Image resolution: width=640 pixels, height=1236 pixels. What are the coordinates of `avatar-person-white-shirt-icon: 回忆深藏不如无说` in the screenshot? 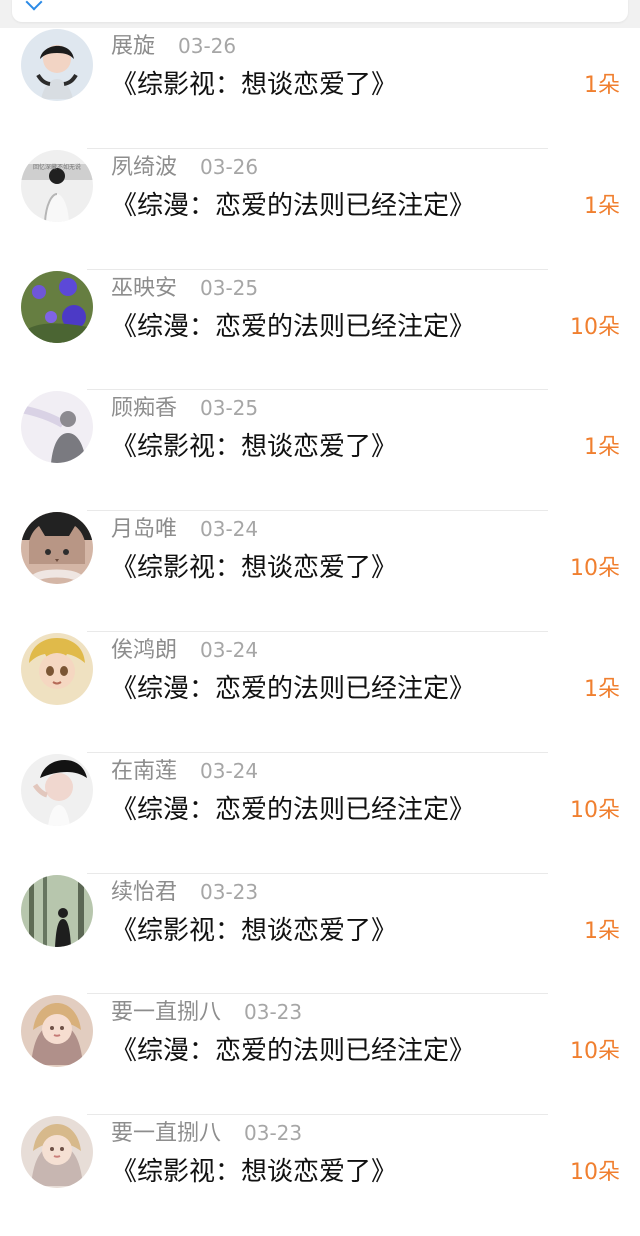 It's located at (57, 185).